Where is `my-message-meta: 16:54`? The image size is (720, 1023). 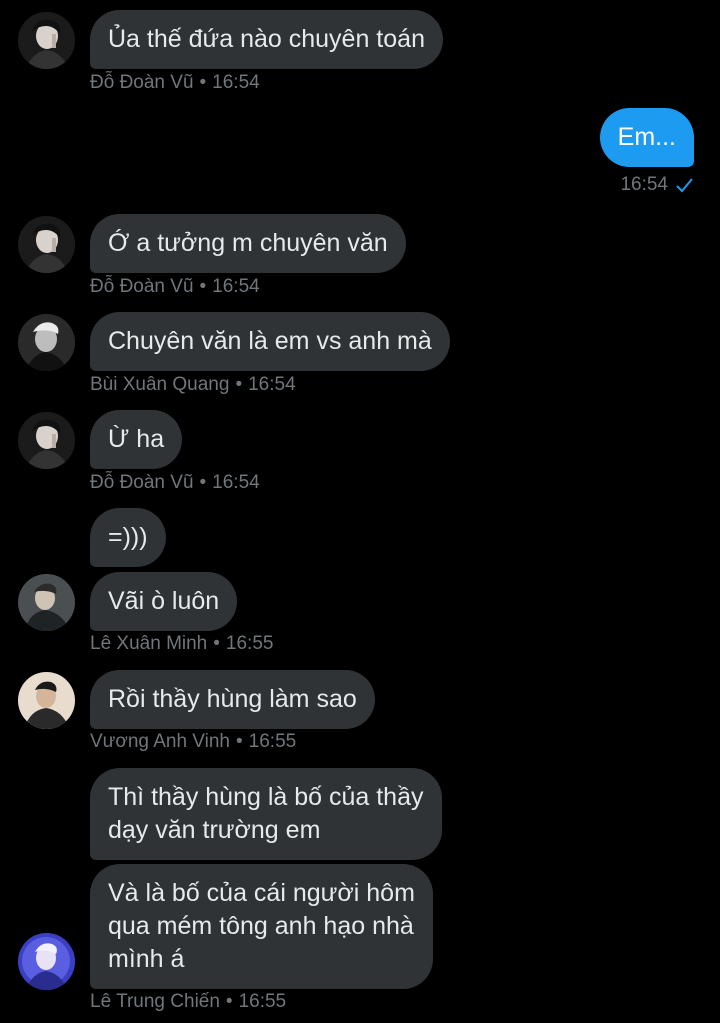 my-message-meta: 16:54 is located at coordinates (657, 185).